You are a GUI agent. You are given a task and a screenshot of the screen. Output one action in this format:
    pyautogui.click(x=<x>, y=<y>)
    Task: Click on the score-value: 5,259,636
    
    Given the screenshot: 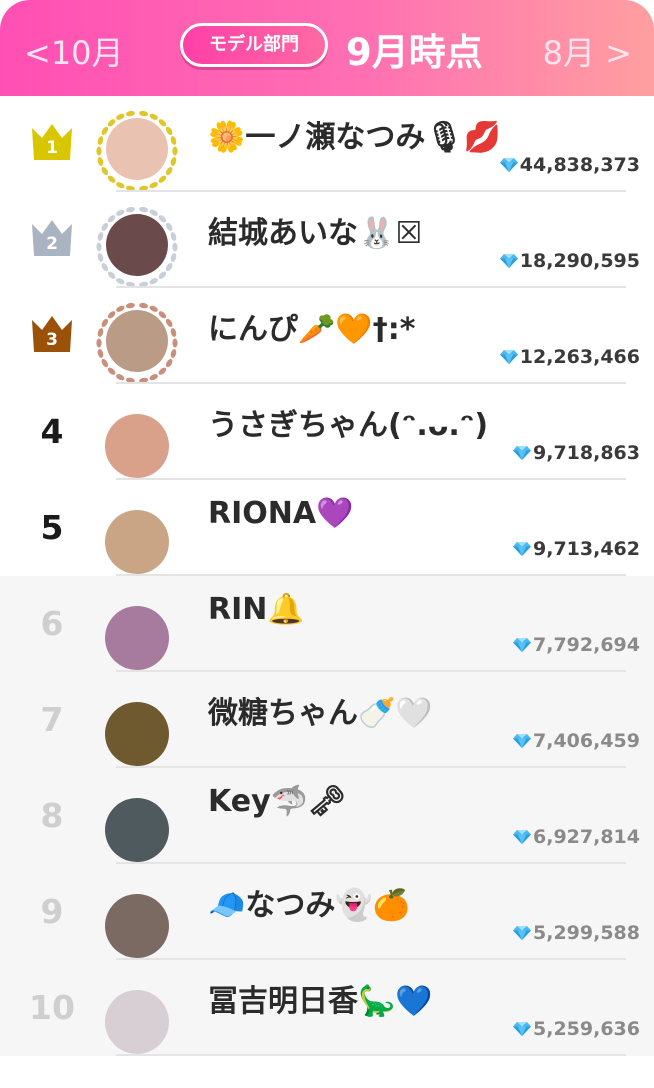 What is the action you would take?
    pyautogui.click(x=576, y=1029)
    